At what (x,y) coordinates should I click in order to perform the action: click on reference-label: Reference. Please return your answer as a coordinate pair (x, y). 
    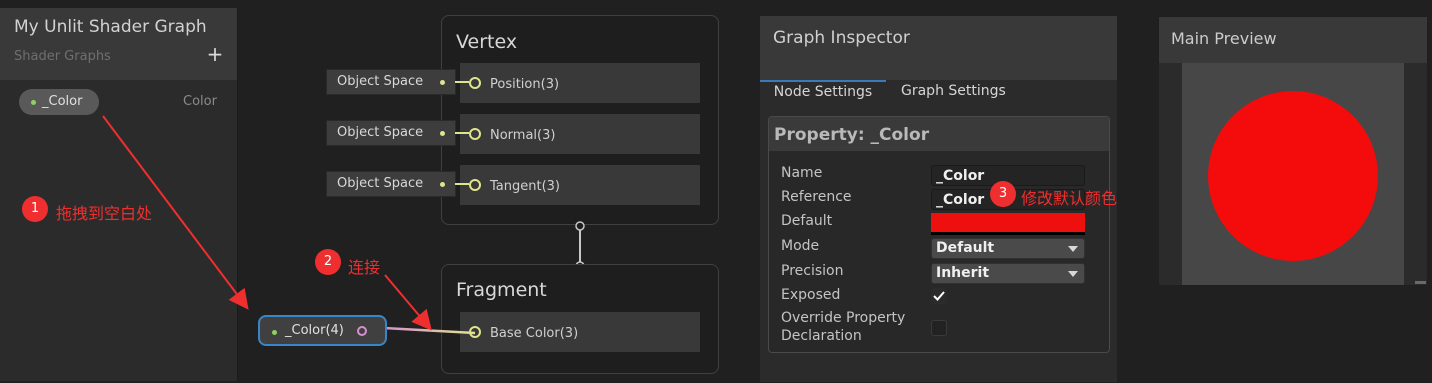
    Looking at the image, I should click on (816, 197).